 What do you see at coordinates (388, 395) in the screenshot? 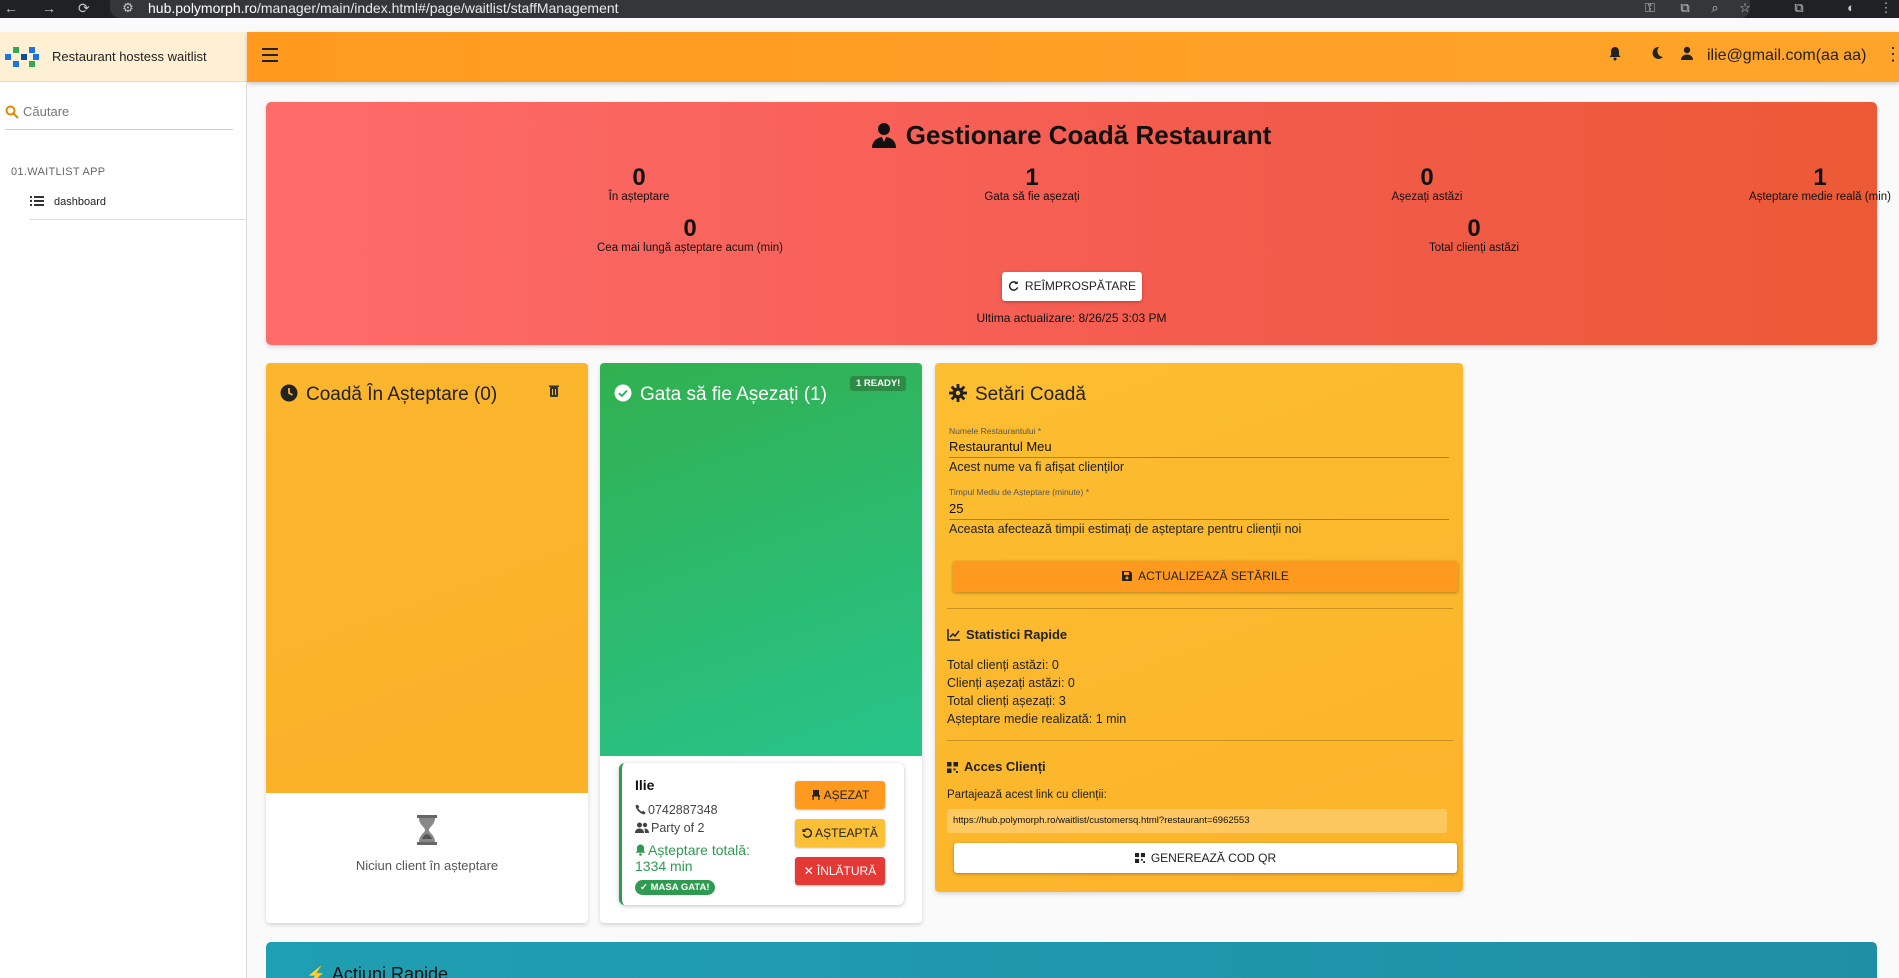
I see `waiting-queue-title: Coadă În Așteptare (0)` at bounding box center [388, 395].